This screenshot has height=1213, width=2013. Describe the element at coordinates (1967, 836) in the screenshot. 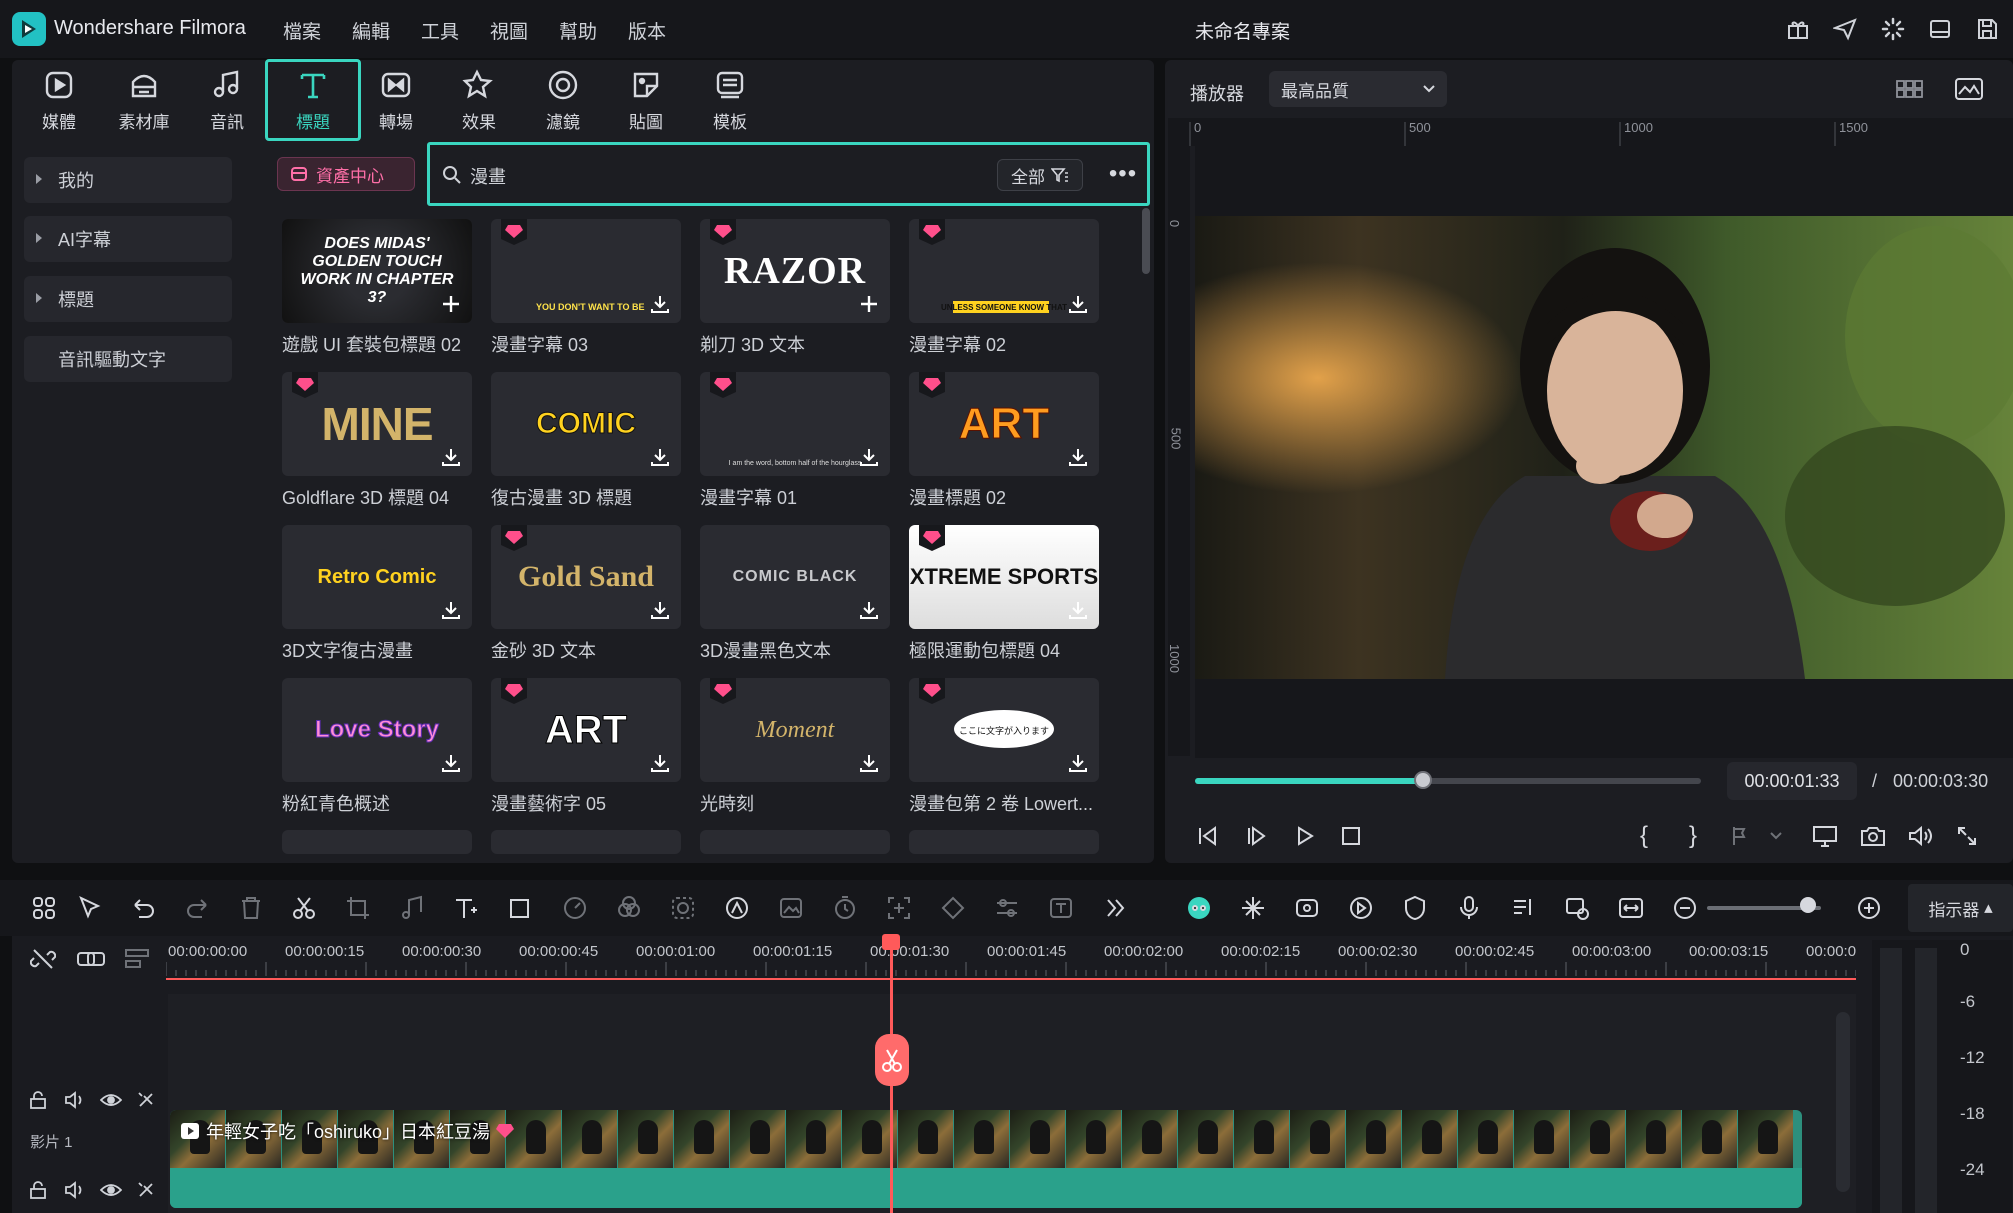

I see `fullscreen-icon` at that location.